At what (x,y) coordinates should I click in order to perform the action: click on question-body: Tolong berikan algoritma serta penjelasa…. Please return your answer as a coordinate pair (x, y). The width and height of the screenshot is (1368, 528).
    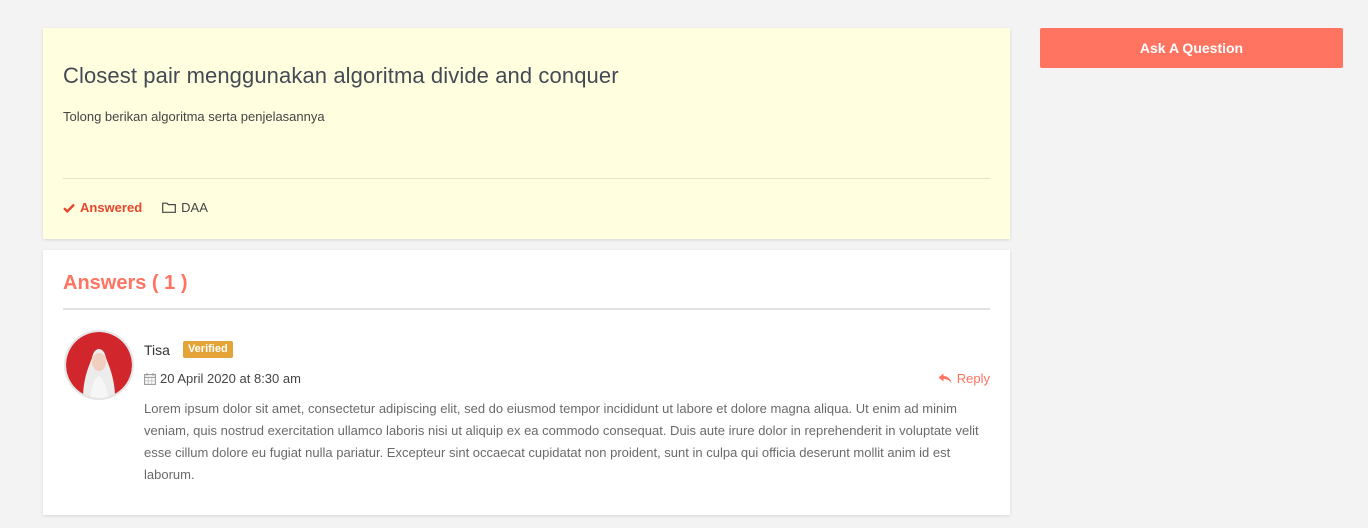
    Looking at the image, I should click on (194, 116).